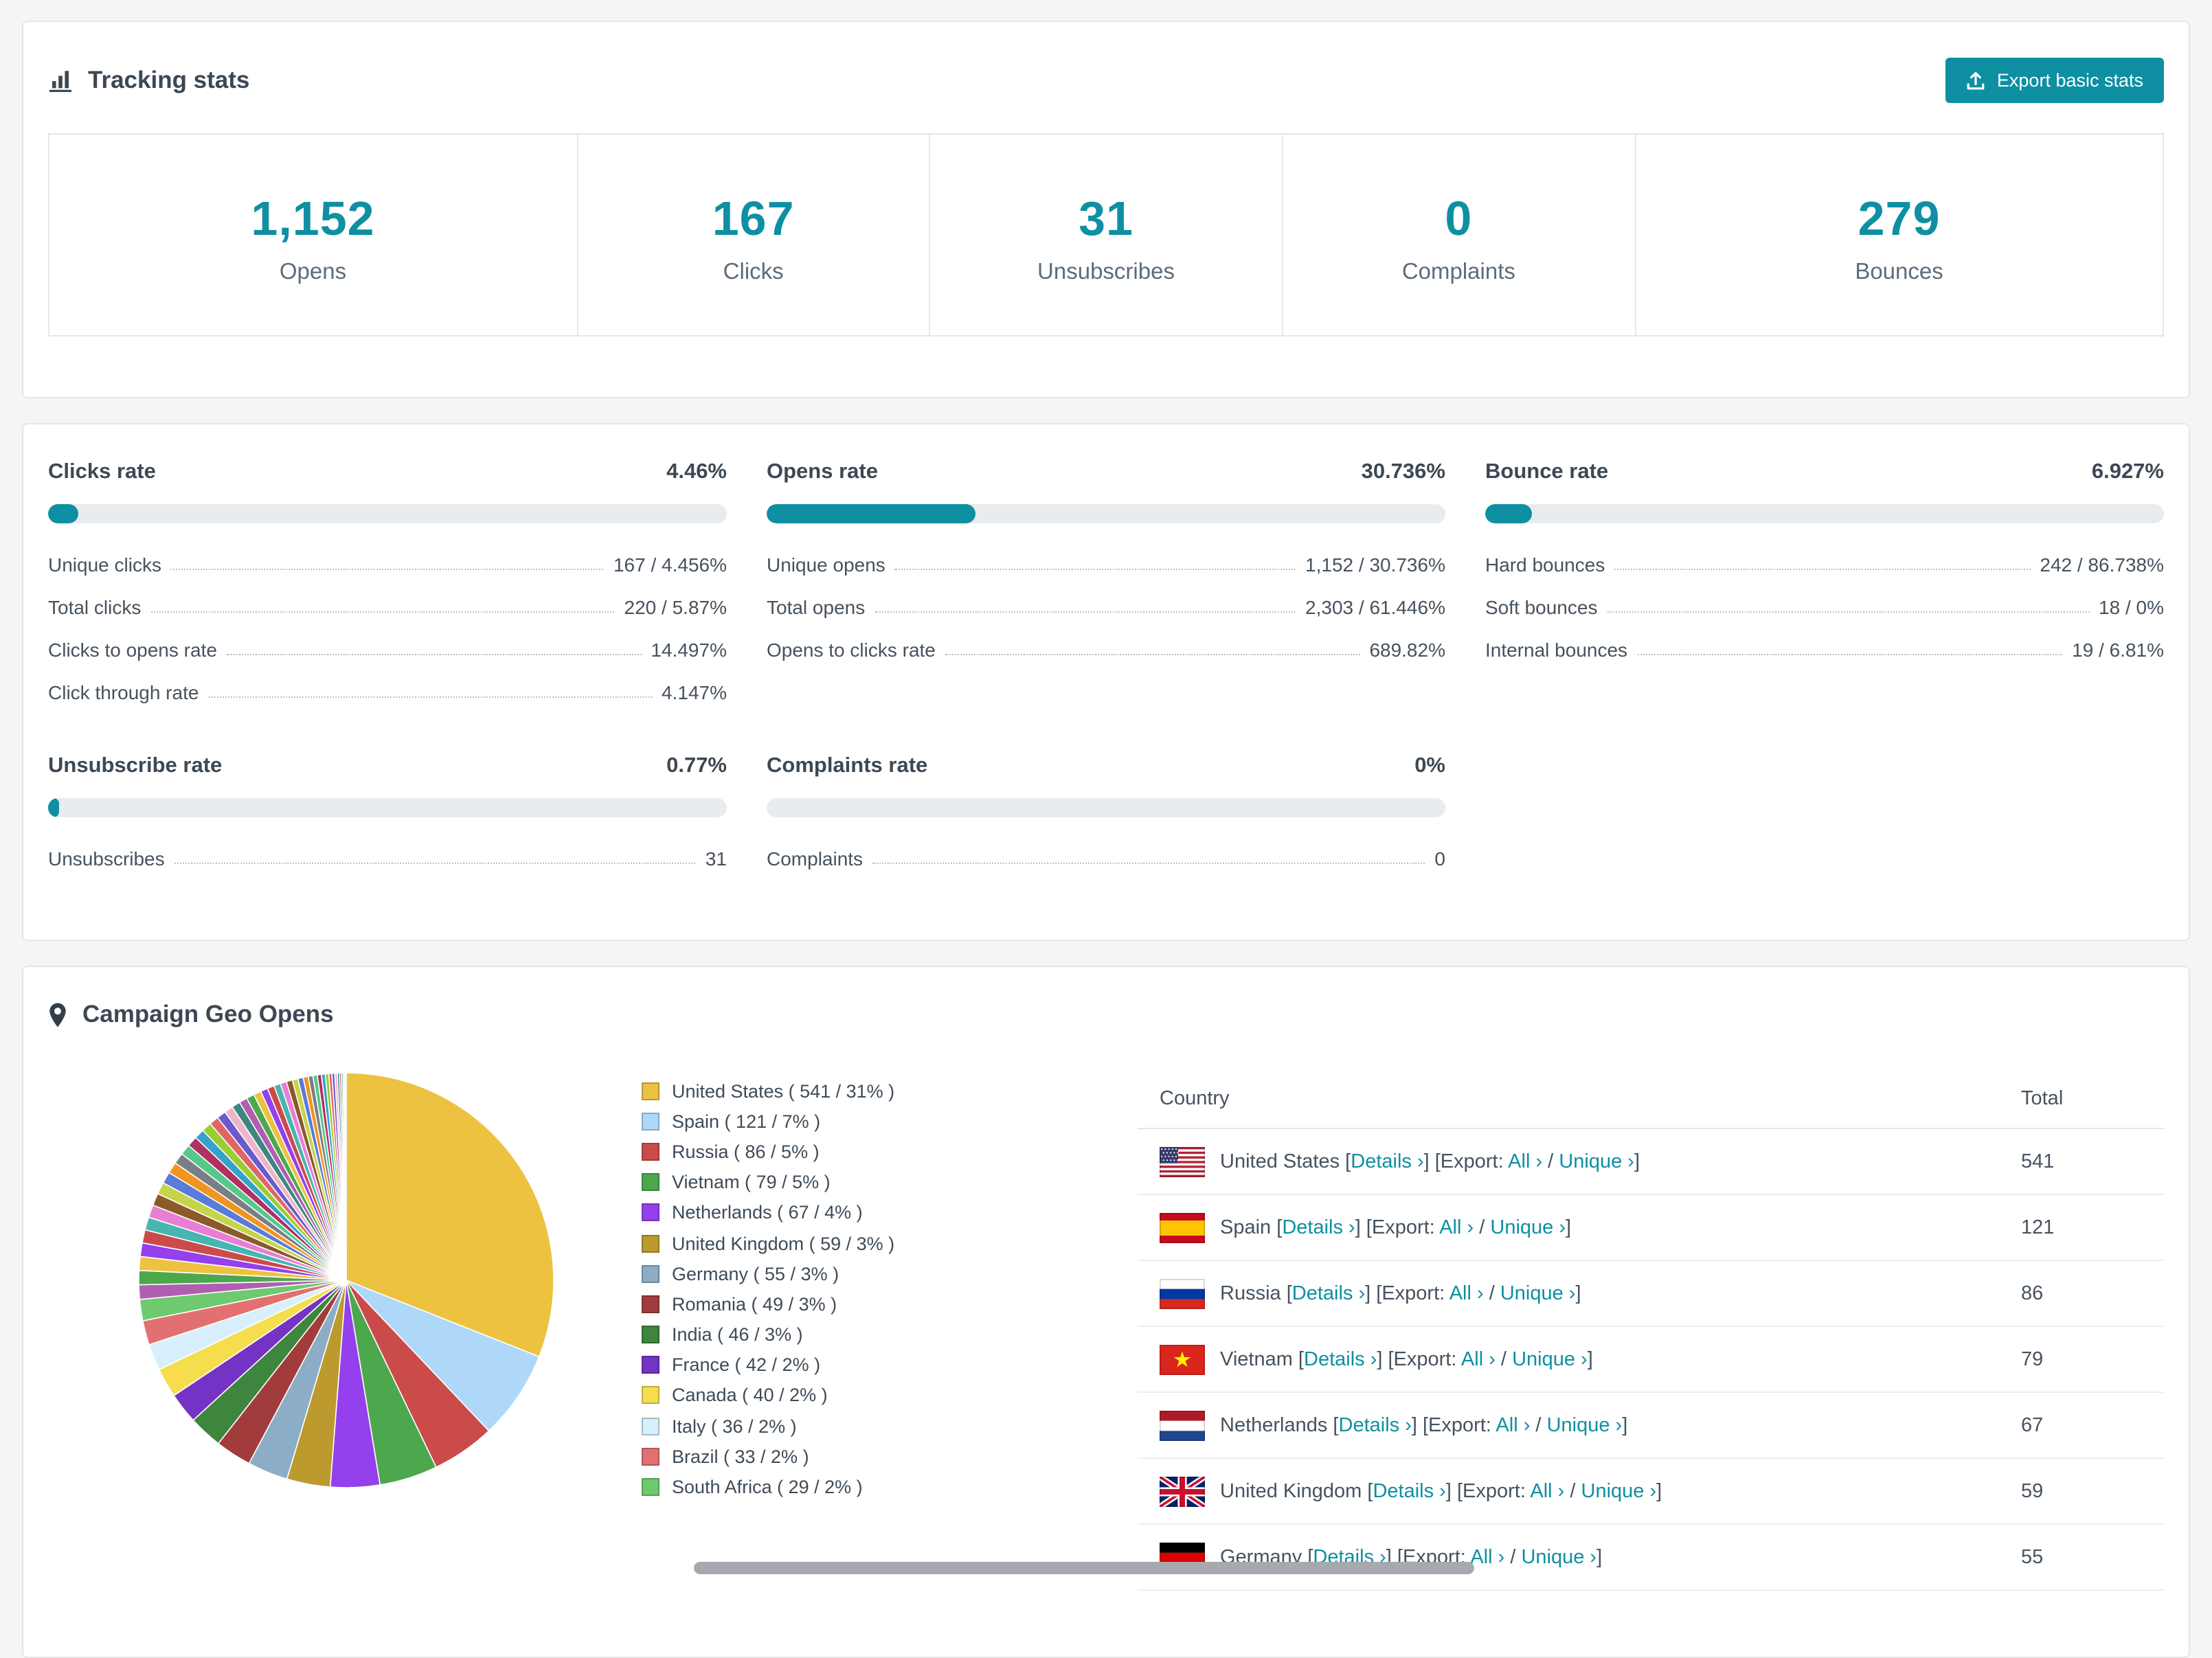  I want to click on country-total: 121, so click(2081, 1227).